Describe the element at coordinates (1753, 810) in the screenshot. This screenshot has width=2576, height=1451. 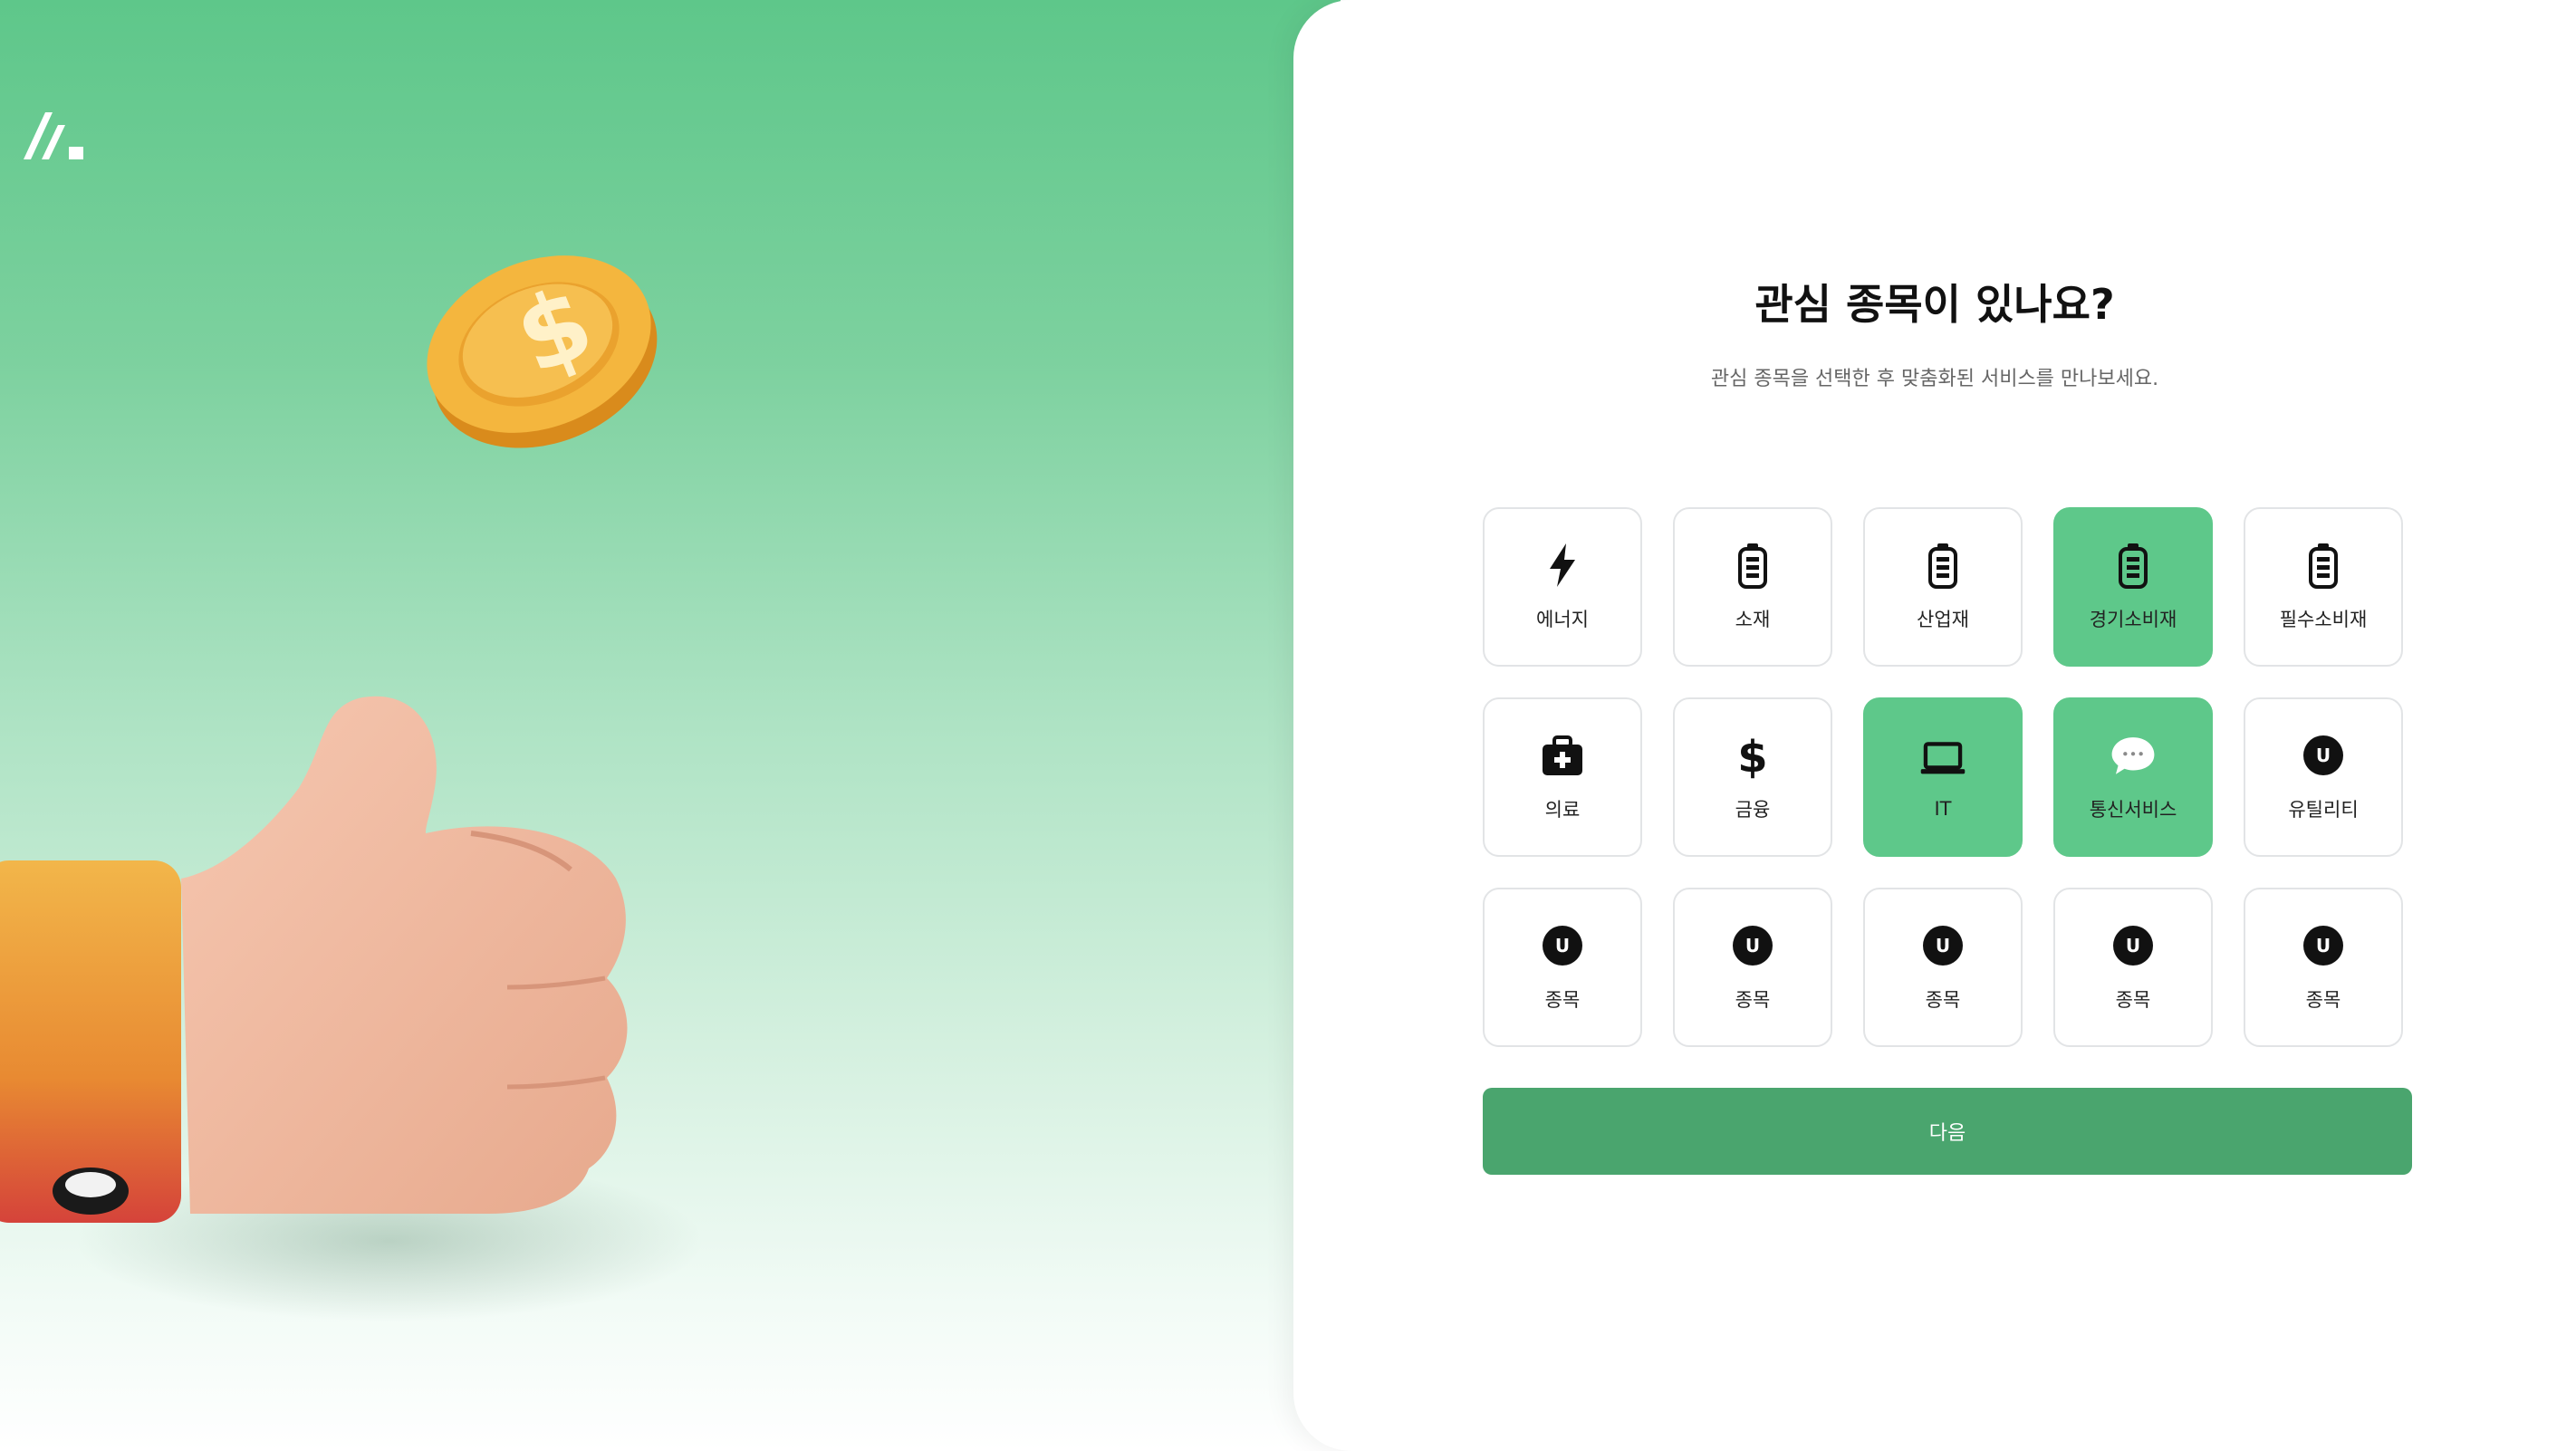
I see `category-label: 금융` at that location.